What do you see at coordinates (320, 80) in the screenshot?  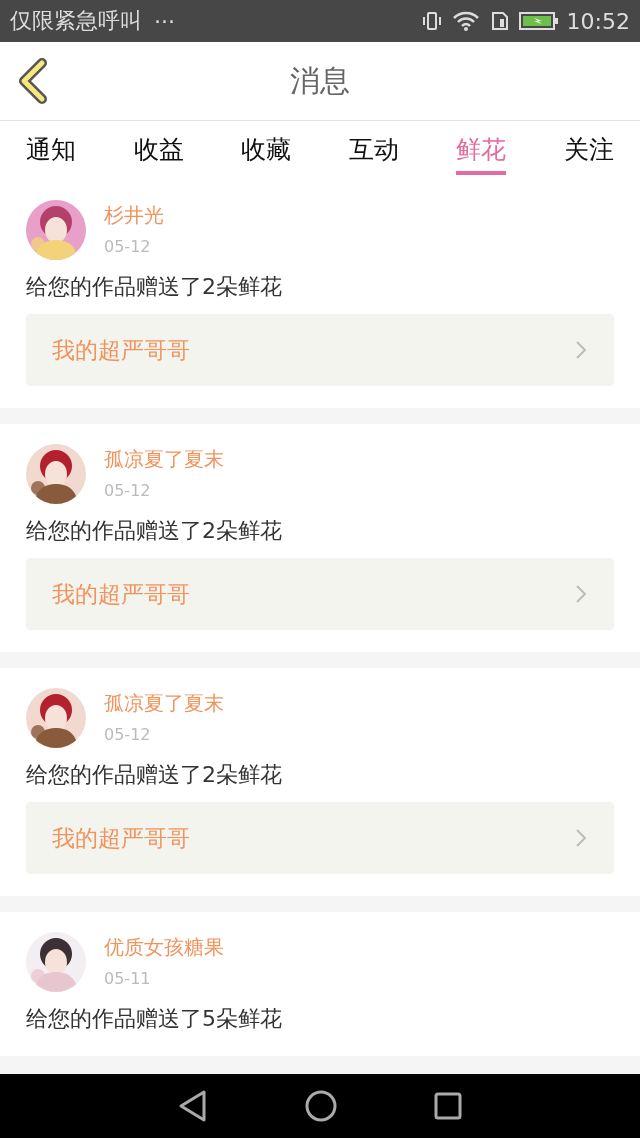 I see `page-title: 消息` at bounding box center [320, 80].